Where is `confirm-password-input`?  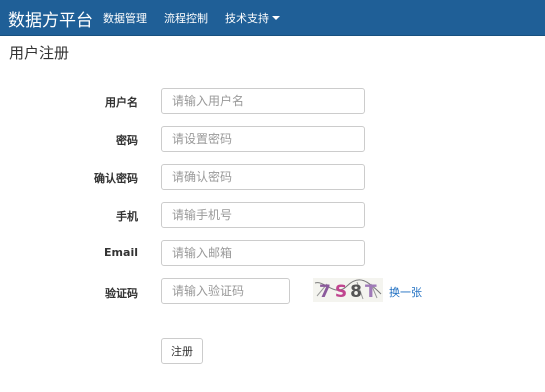
confirm-password-input is located at coordinates (263, 177).